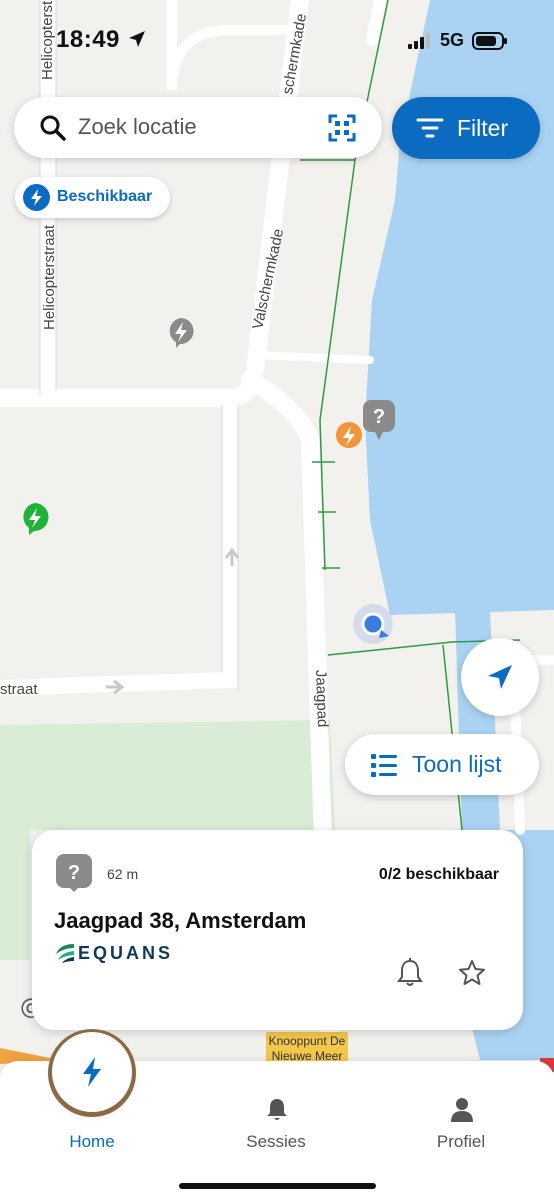 Image resolution: width=554 pixels, height=1200 pixels. What do you see at coordinates (137, 126) in the screenshot?
I see `search-placeholder: Zoek locatie` at bounding box center [137, 126].